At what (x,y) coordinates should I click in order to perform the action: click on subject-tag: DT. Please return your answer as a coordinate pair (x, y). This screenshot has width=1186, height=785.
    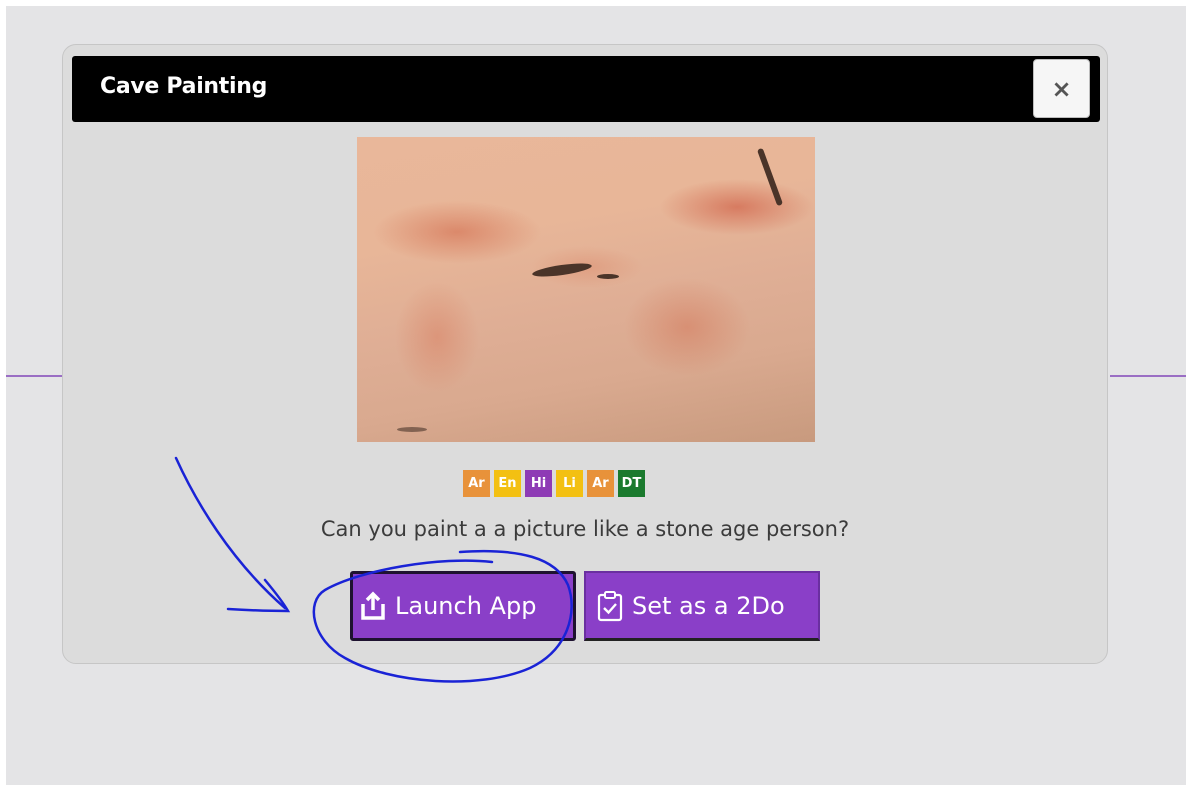
    Looking at the image, I should click on (631, 483).